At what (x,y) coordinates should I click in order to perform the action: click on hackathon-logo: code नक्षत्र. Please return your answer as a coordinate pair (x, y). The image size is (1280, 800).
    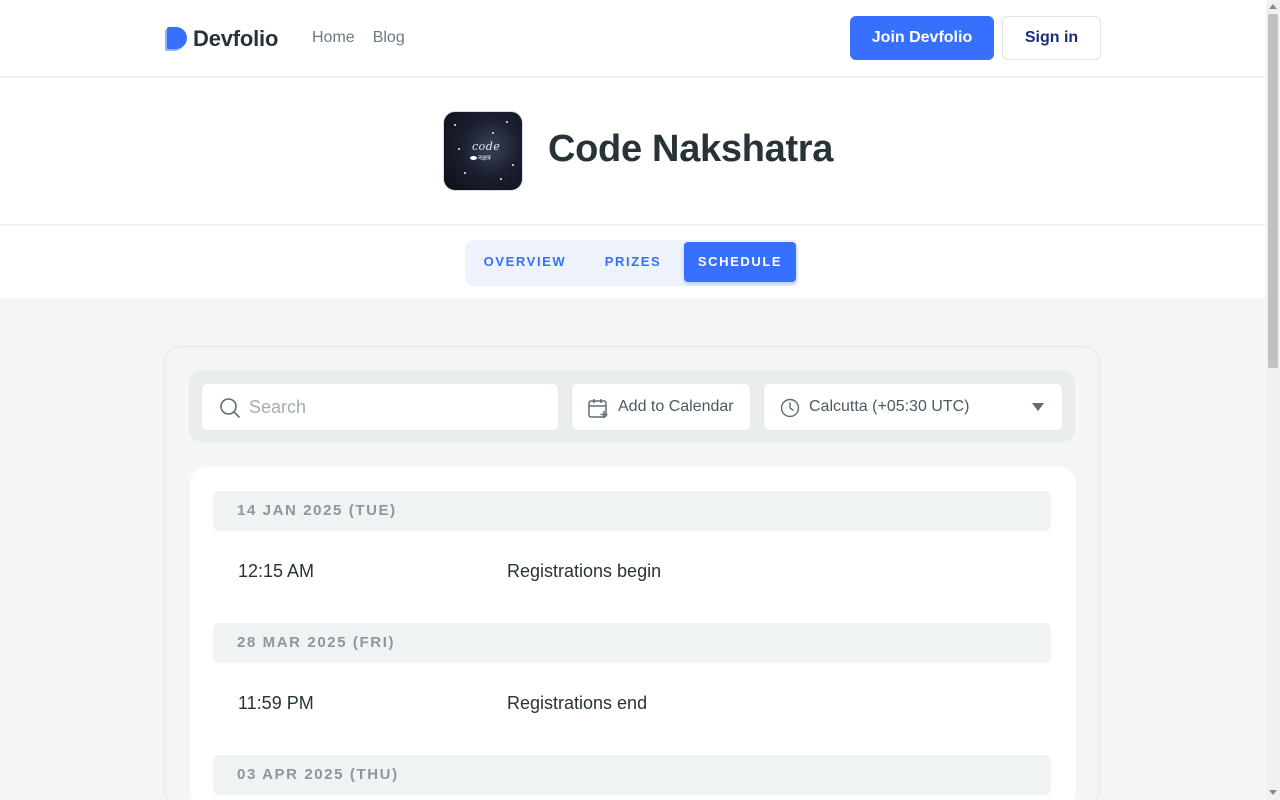
    Looking at the image, I should click on (483, 151).